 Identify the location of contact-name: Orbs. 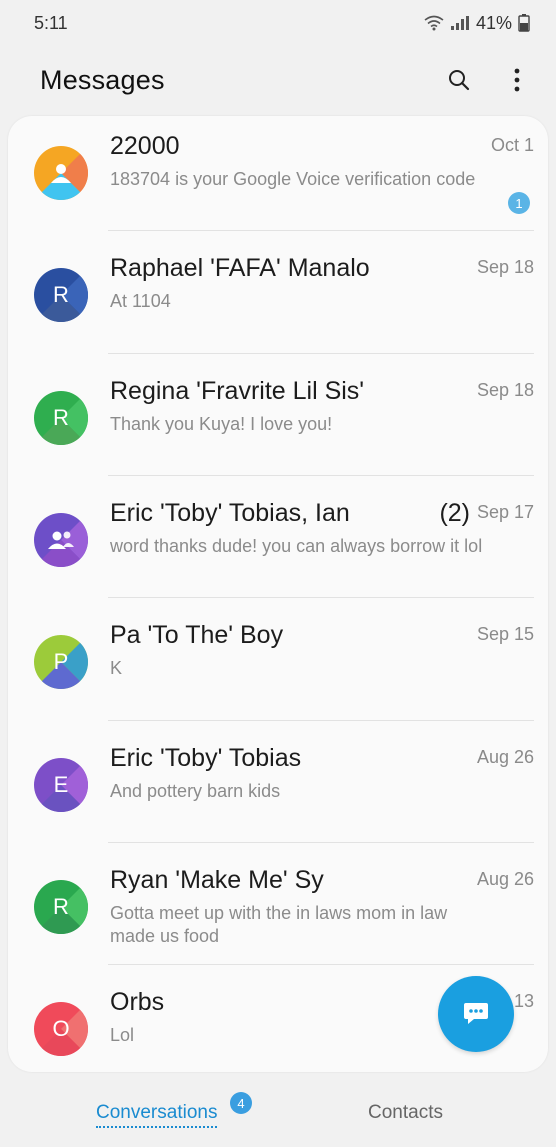
(137, 1002).